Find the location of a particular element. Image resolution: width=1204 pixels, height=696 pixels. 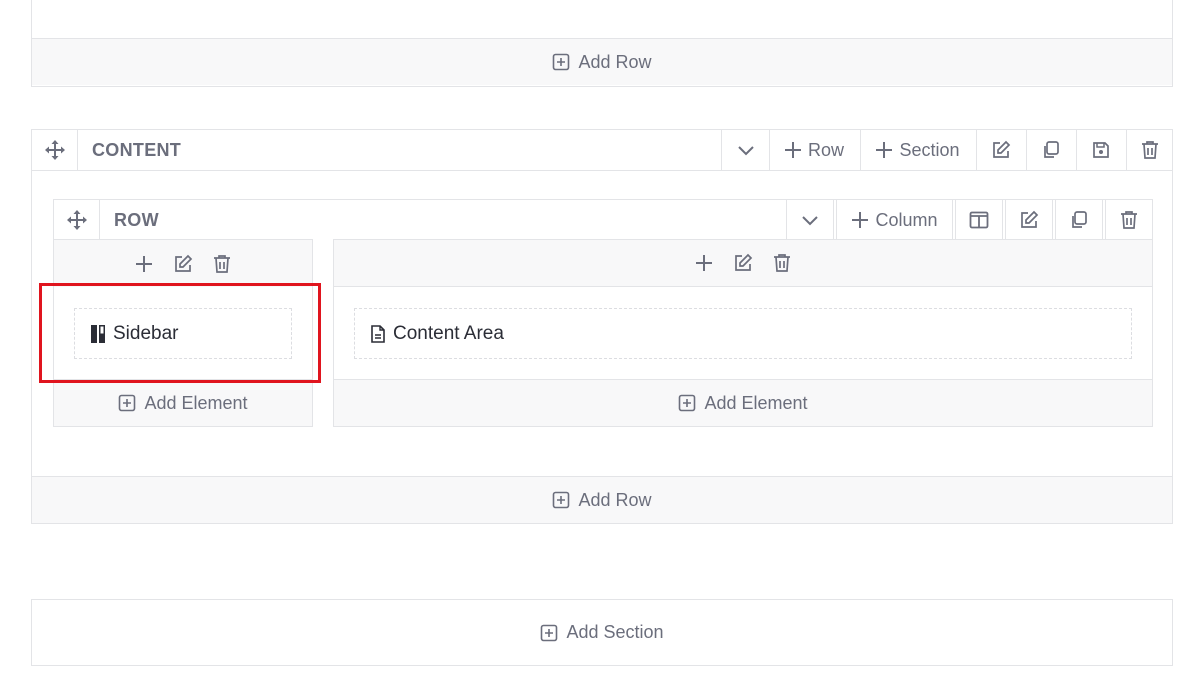

document-icon is located at coordinates (378, 333).